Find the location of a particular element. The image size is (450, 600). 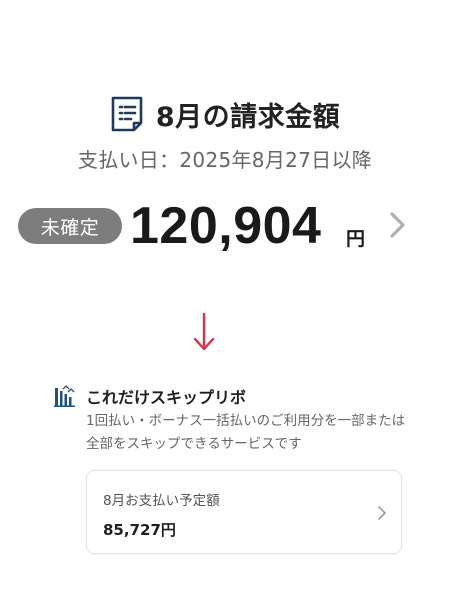

bill-amount: 120,904 is located at coordinates (226, 226).